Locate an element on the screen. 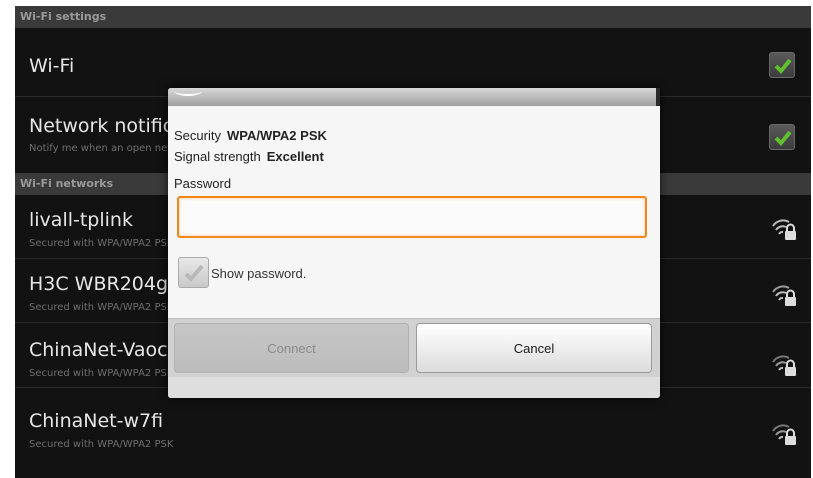  dialog-button-bar: Connect Cancel is located at coordinates (414, 347).